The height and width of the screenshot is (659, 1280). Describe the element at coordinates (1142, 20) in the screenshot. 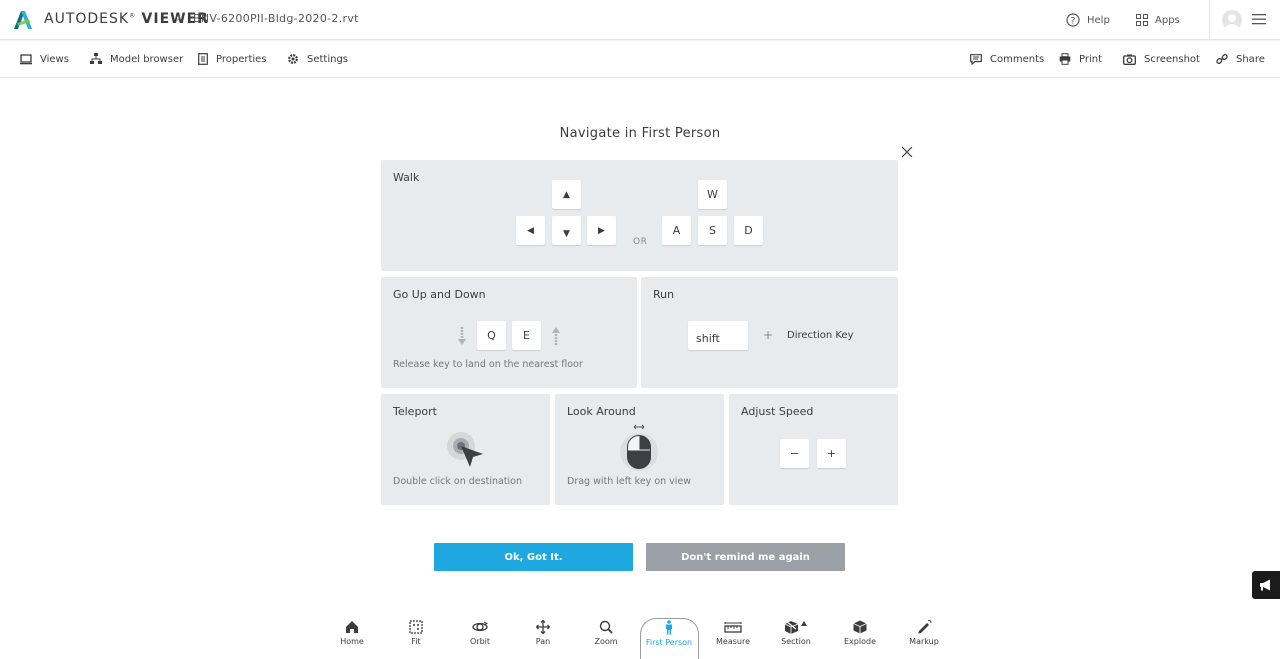

I see `apps-grid-icon` at that location.